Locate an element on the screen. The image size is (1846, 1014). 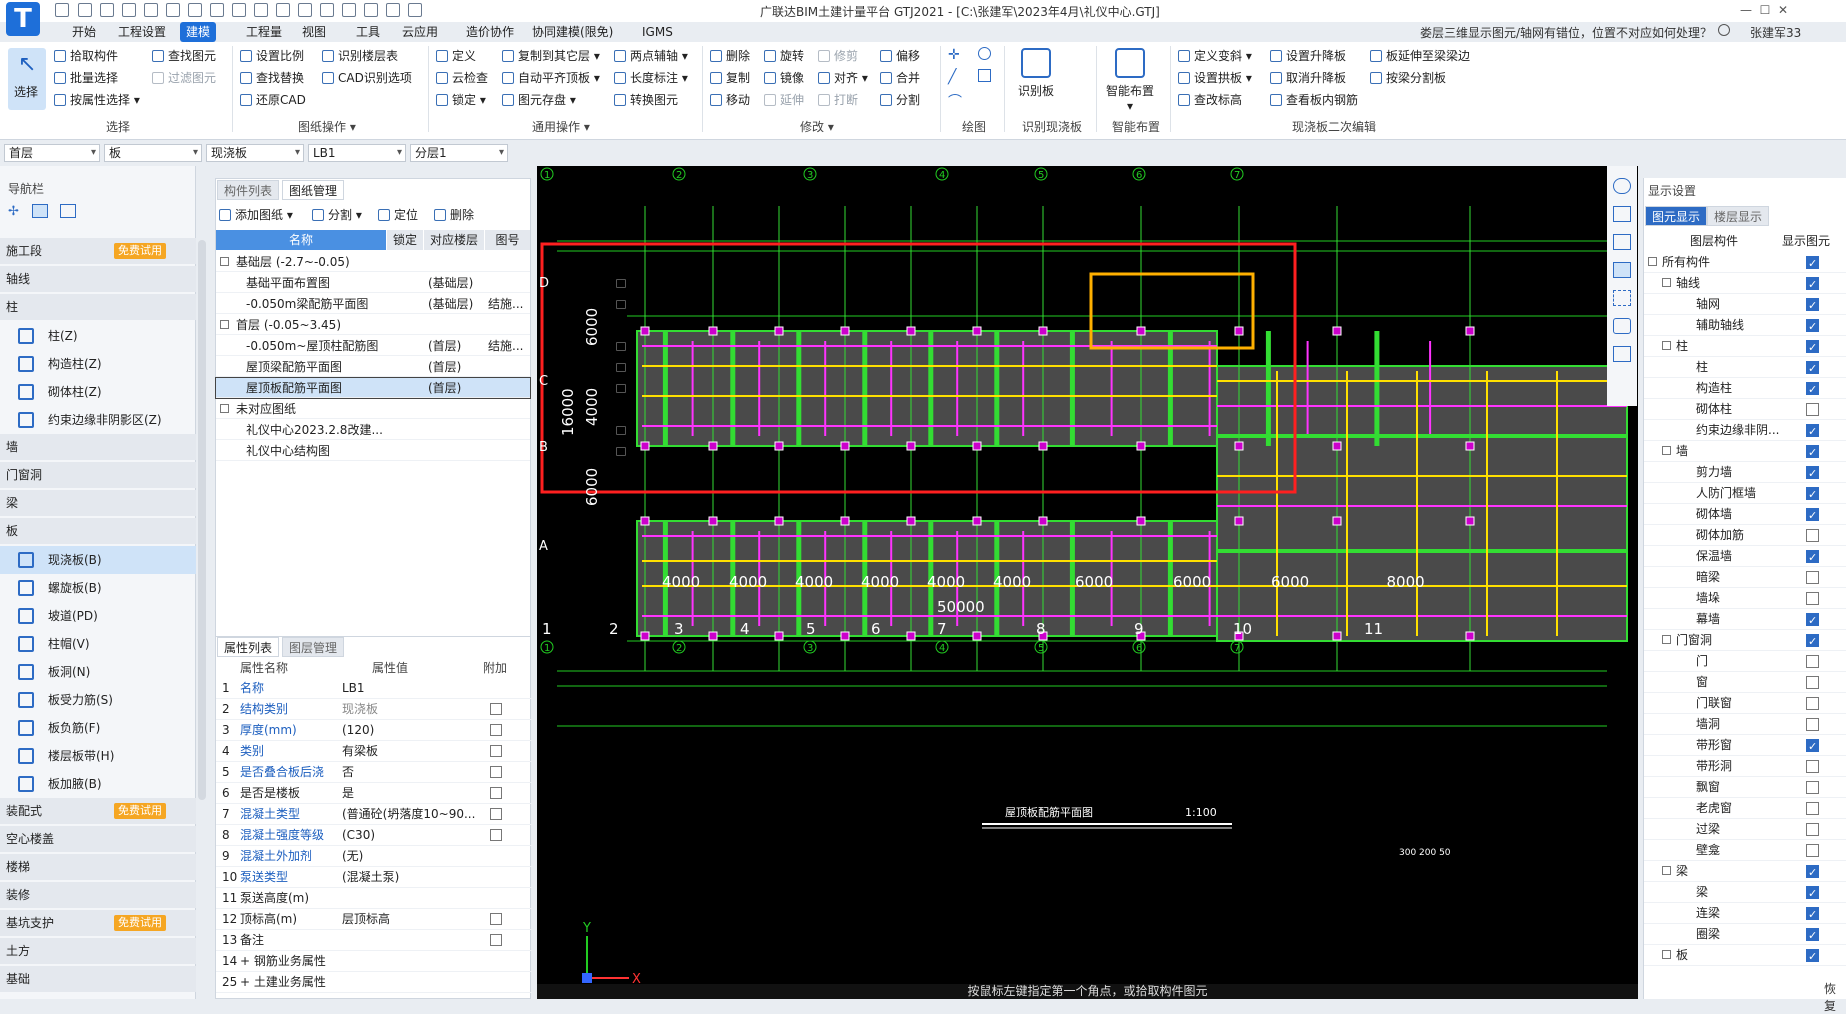
trim-button: 修剪 is located at coordinates (838, 56).